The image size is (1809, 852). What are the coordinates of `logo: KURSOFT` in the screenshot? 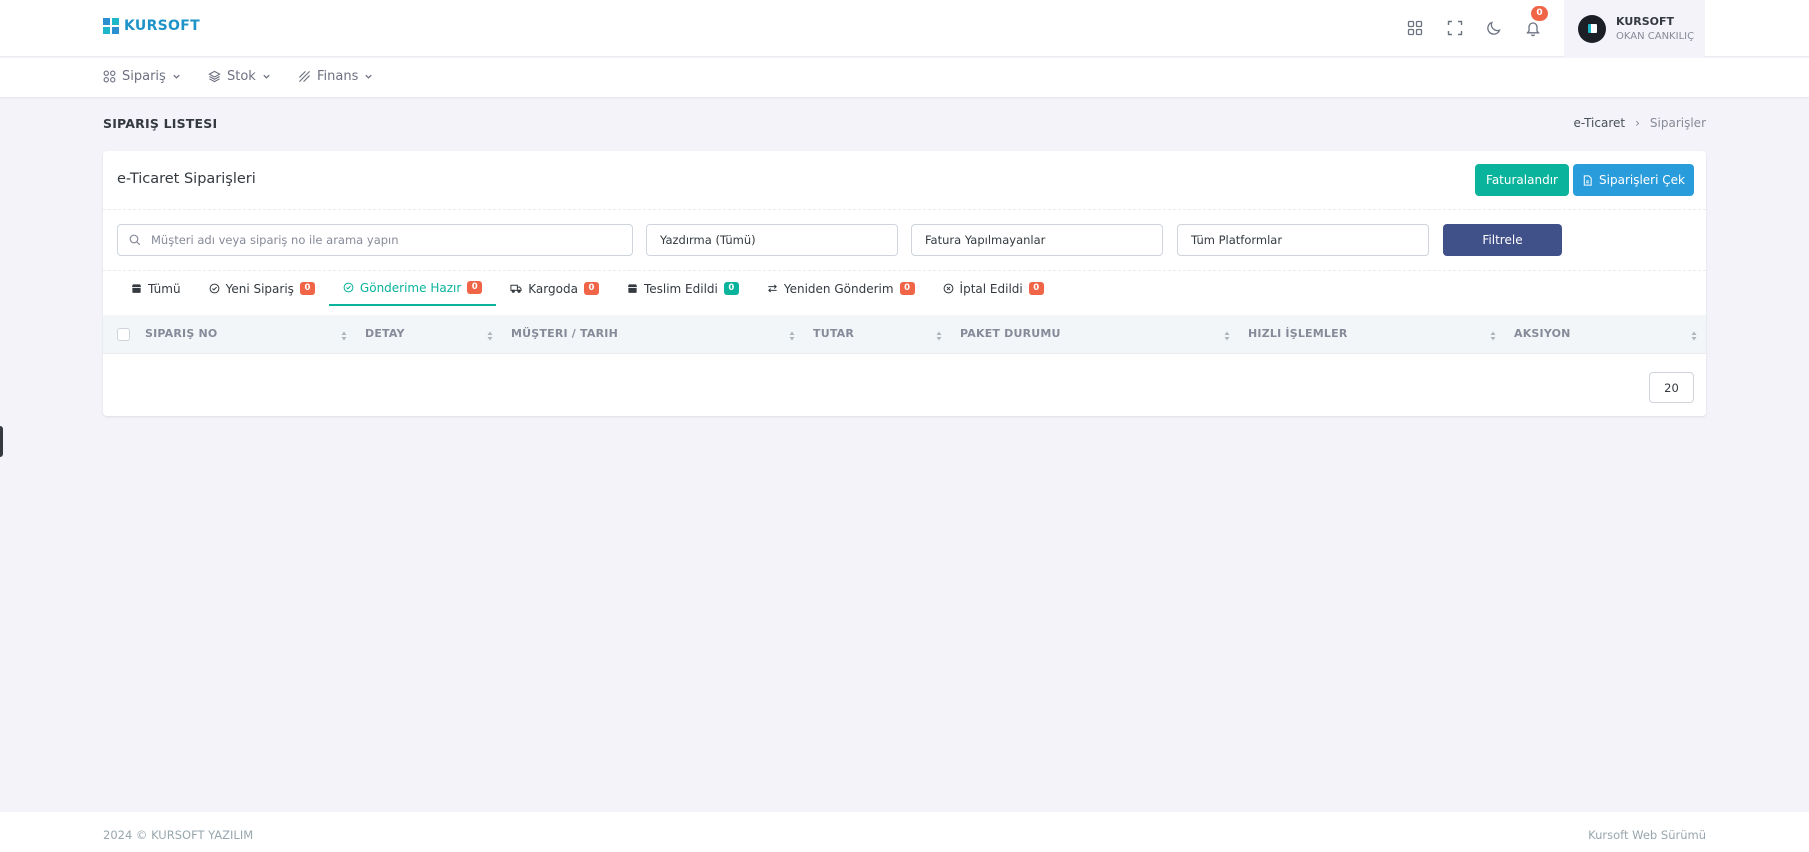 It's located at (151, 26).